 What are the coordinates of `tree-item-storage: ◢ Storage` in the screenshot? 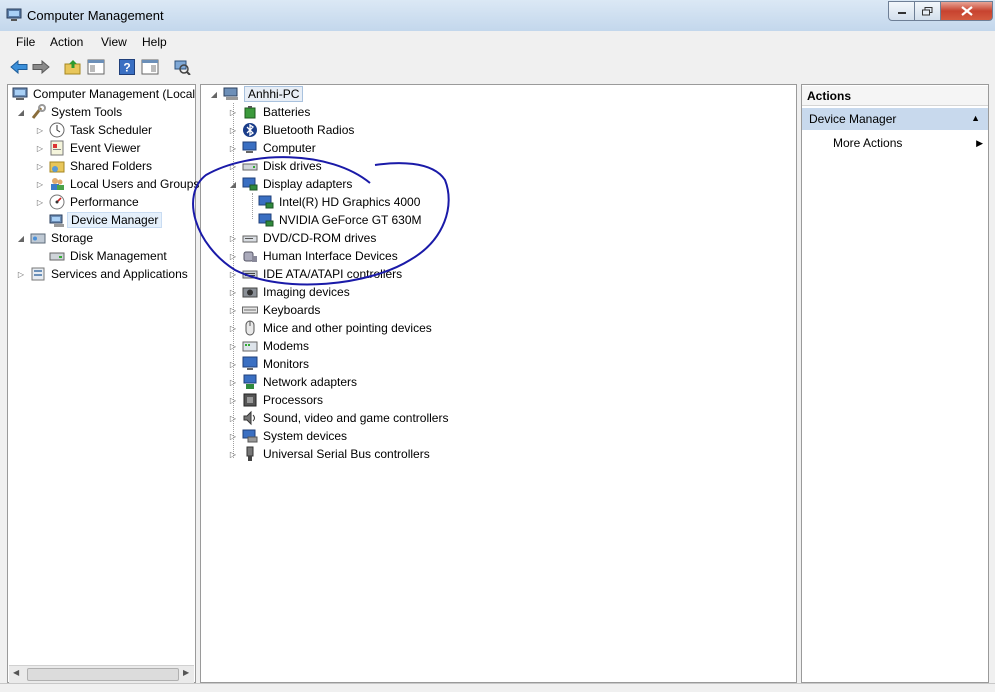 It's located at (54, 238).